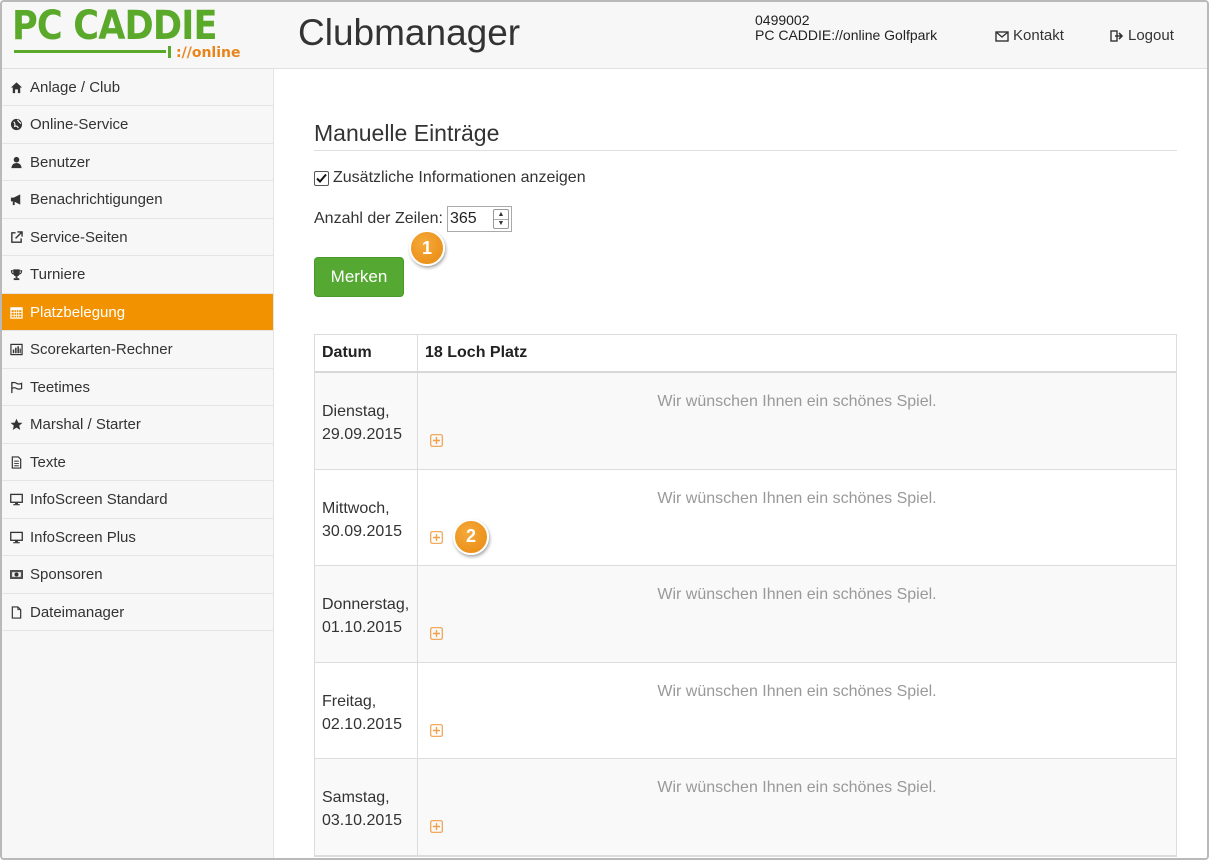 This screenshot has width=1209, height=860. I want to click on app-title: Clubmanager, so click(409, 32).